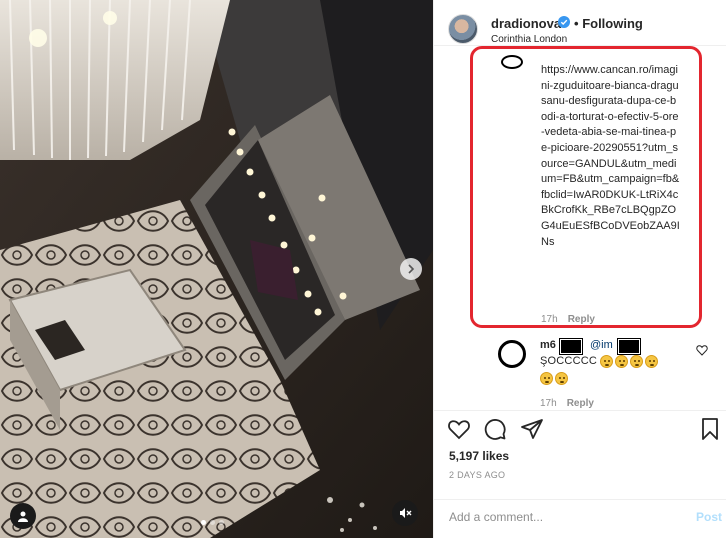 The height and width of the screenshot is (538, 726). What do you see at coordinates (709, 517) in the screenshot?
I see `post-comment-button: Post` at bounding box center [709, 517].